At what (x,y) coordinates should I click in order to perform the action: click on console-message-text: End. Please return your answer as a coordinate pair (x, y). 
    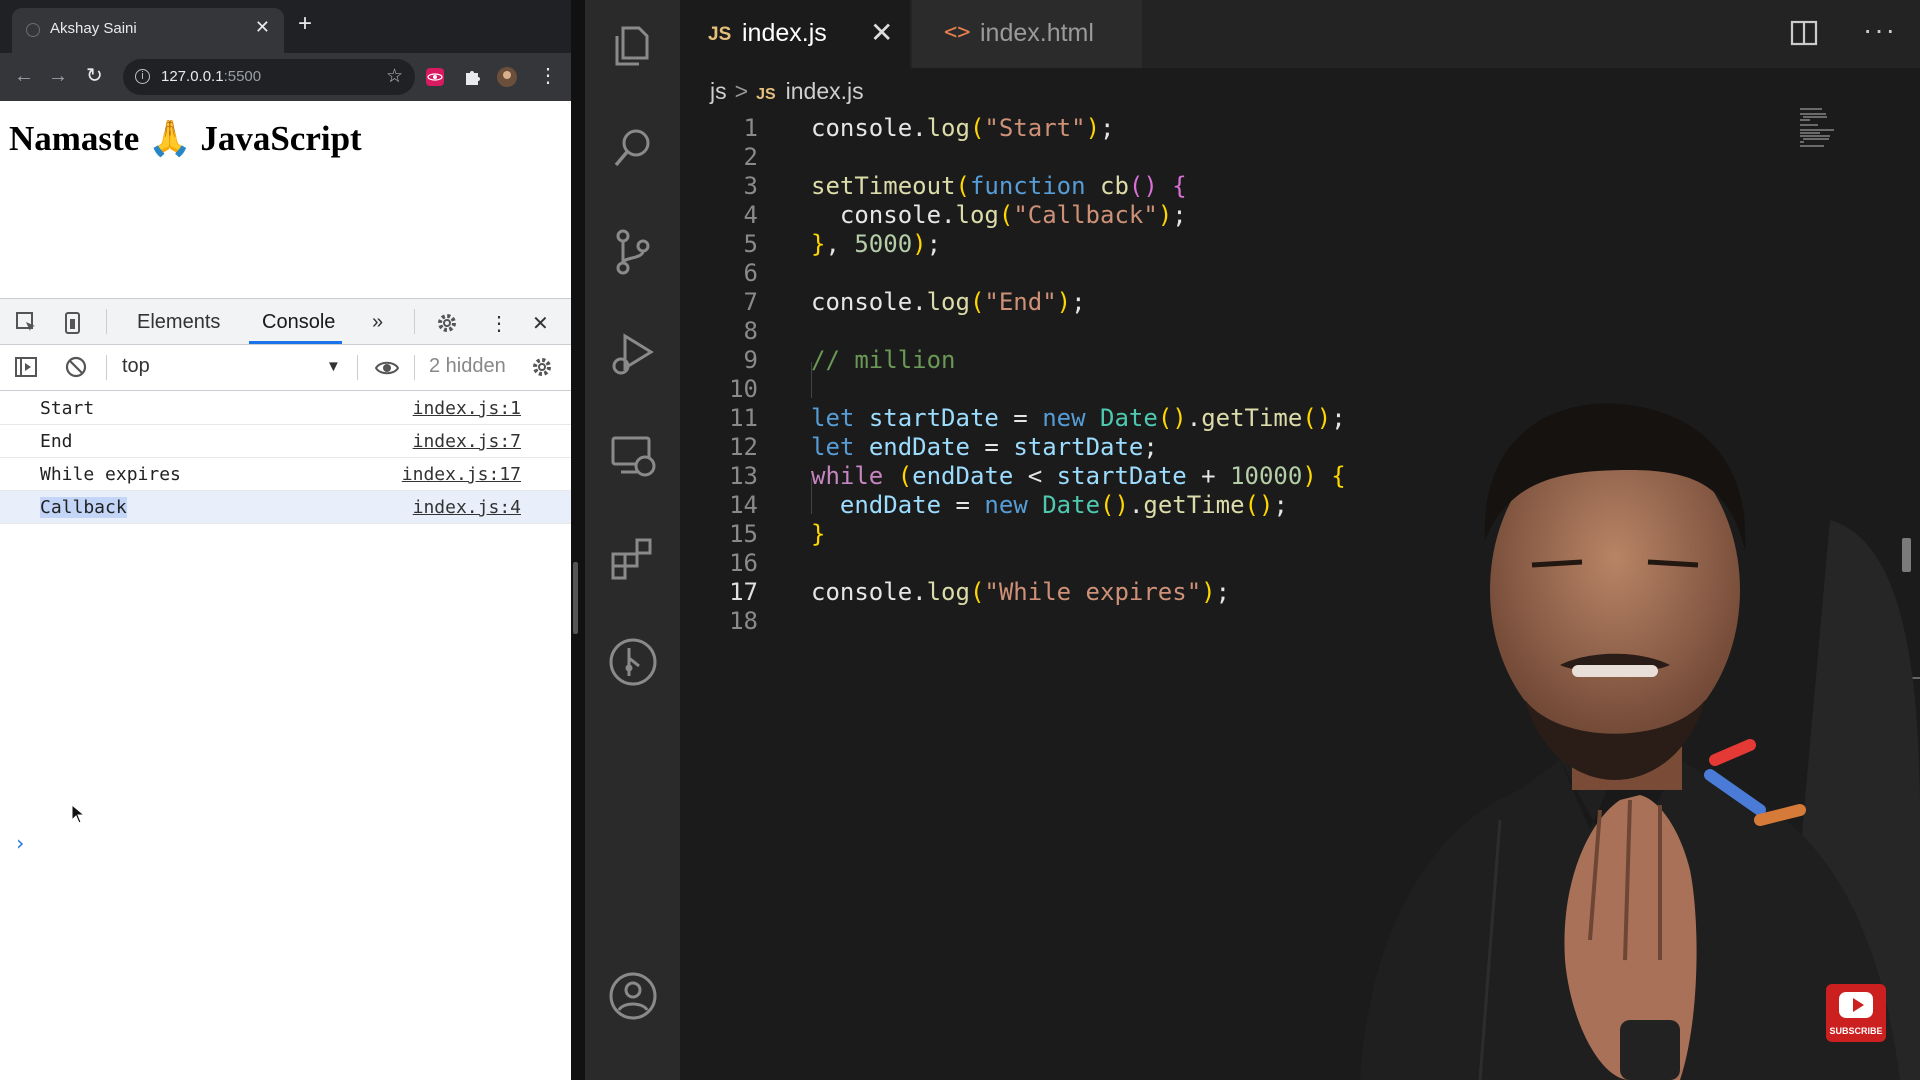
    Looking at the image, I should click on (56, 441).